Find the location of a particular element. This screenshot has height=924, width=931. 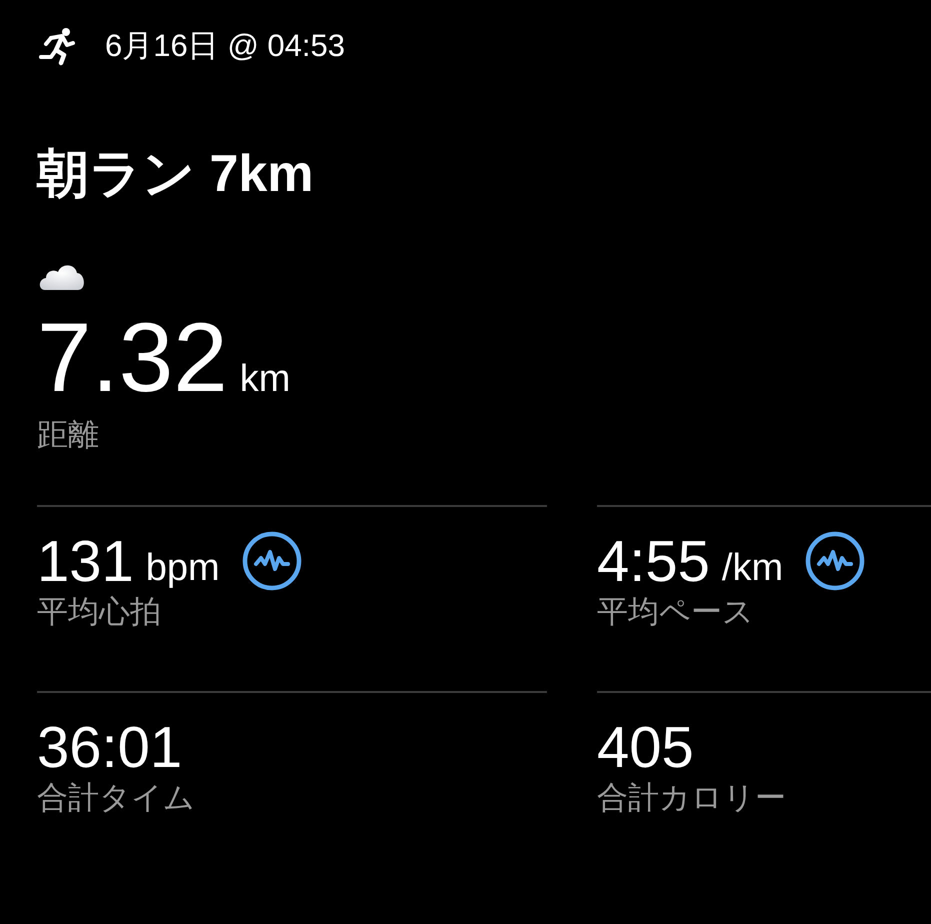

distance-label: 距離 is located at coordinates (68, 435).